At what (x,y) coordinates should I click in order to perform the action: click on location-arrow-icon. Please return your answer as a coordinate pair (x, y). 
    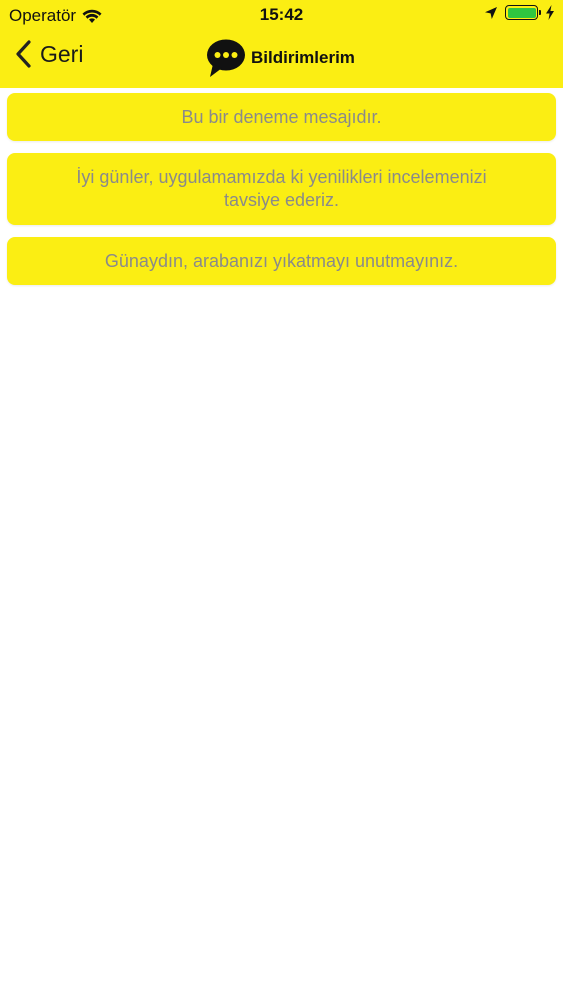
    Looking at the image, I should click on (491, 12).